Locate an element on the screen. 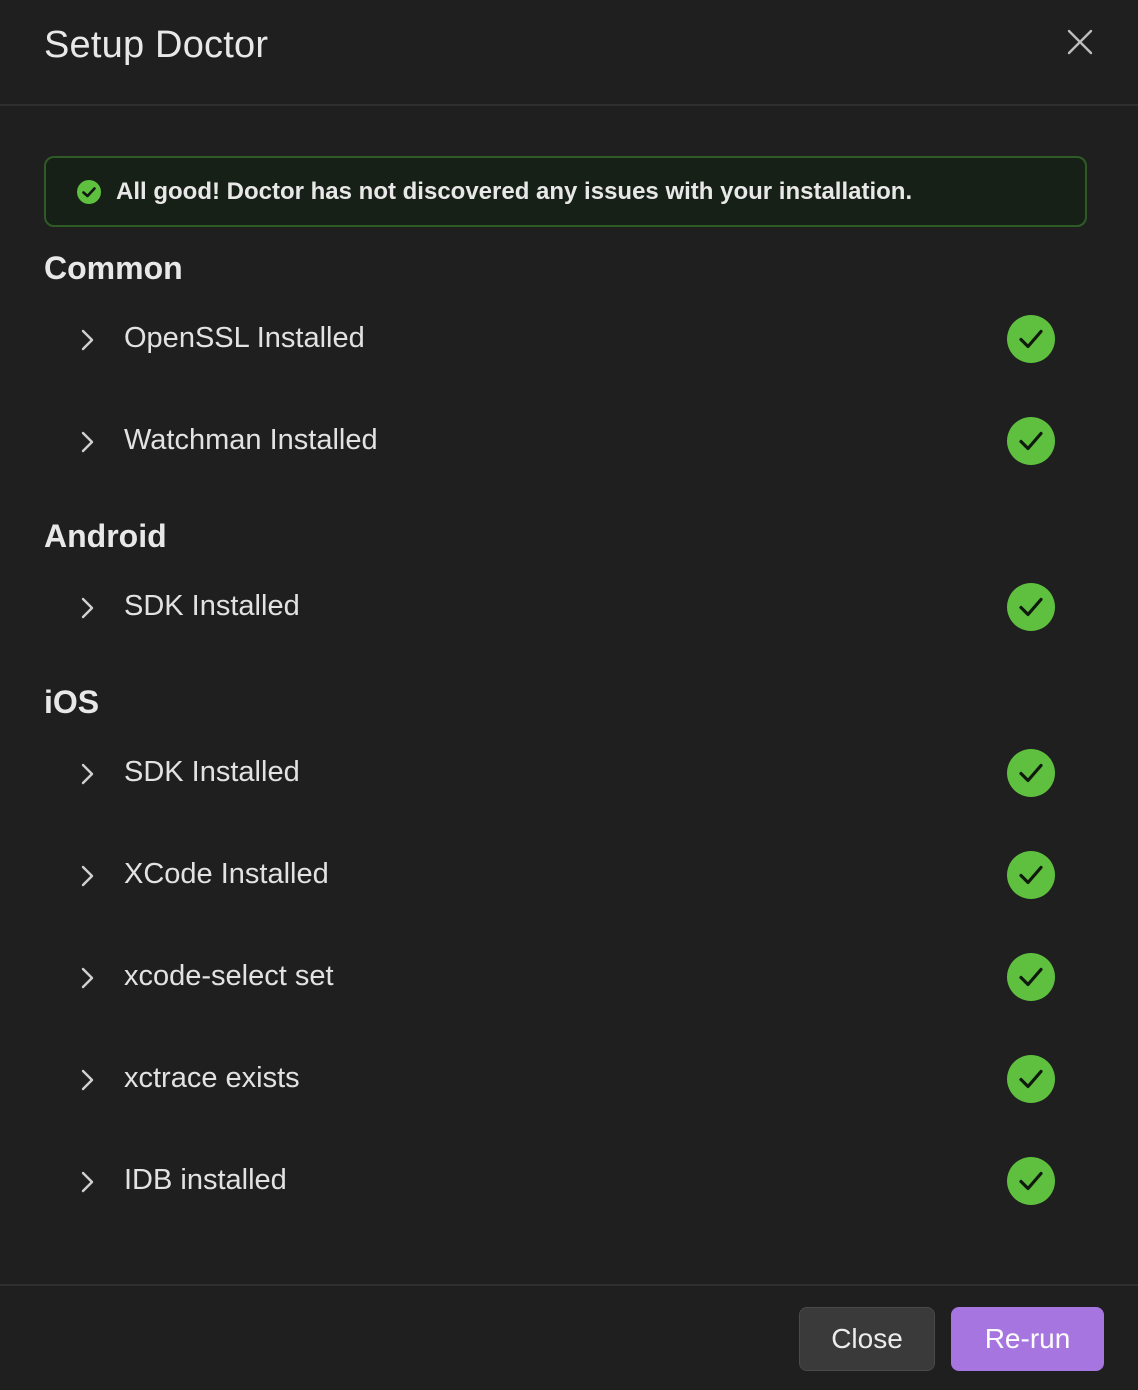 The width and height of the screenshot is (1138, 1390). check-row-xcode: XCode Installed is located at coordinates (554, 876).